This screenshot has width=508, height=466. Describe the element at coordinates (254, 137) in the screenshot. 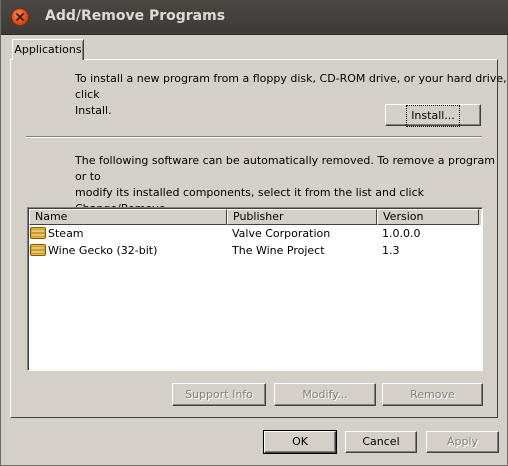

I see `section-divider` at that location.